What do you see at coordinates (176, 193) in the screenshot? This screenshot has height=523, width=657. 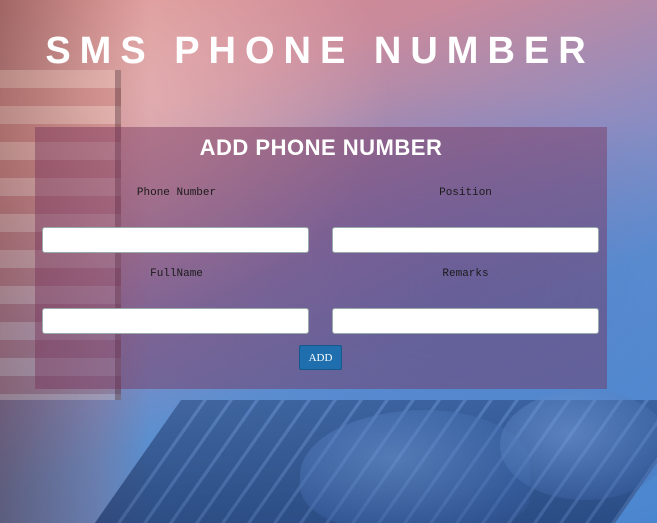 I see `phone-number-label: Phone Number` at bounding box center [176, 193].